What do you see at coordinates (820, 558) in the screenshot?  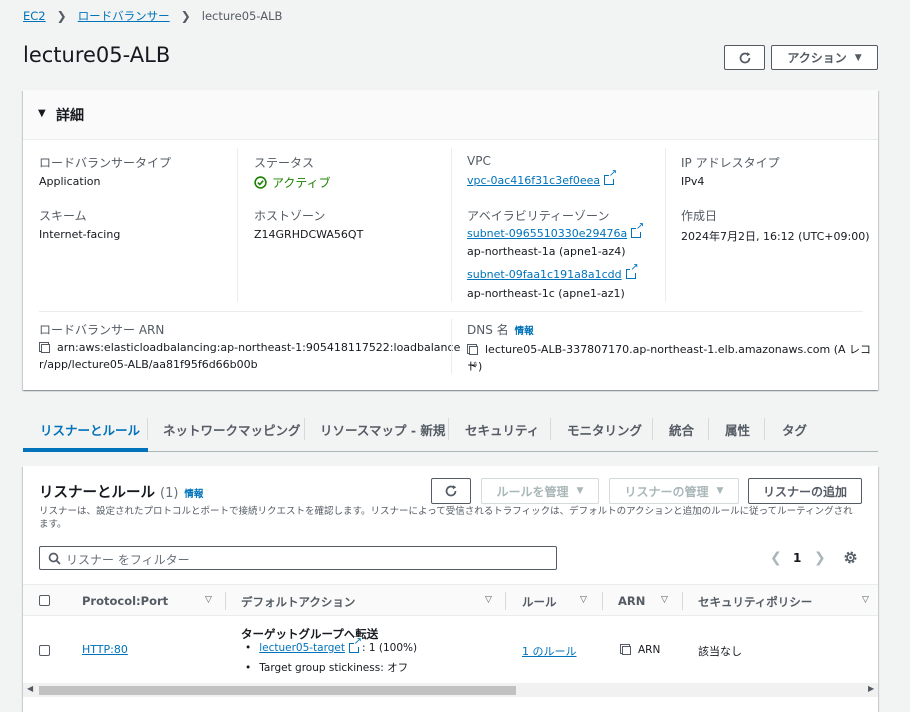 I see `next-page-icon: ❯` at bounding box center [820, 558].